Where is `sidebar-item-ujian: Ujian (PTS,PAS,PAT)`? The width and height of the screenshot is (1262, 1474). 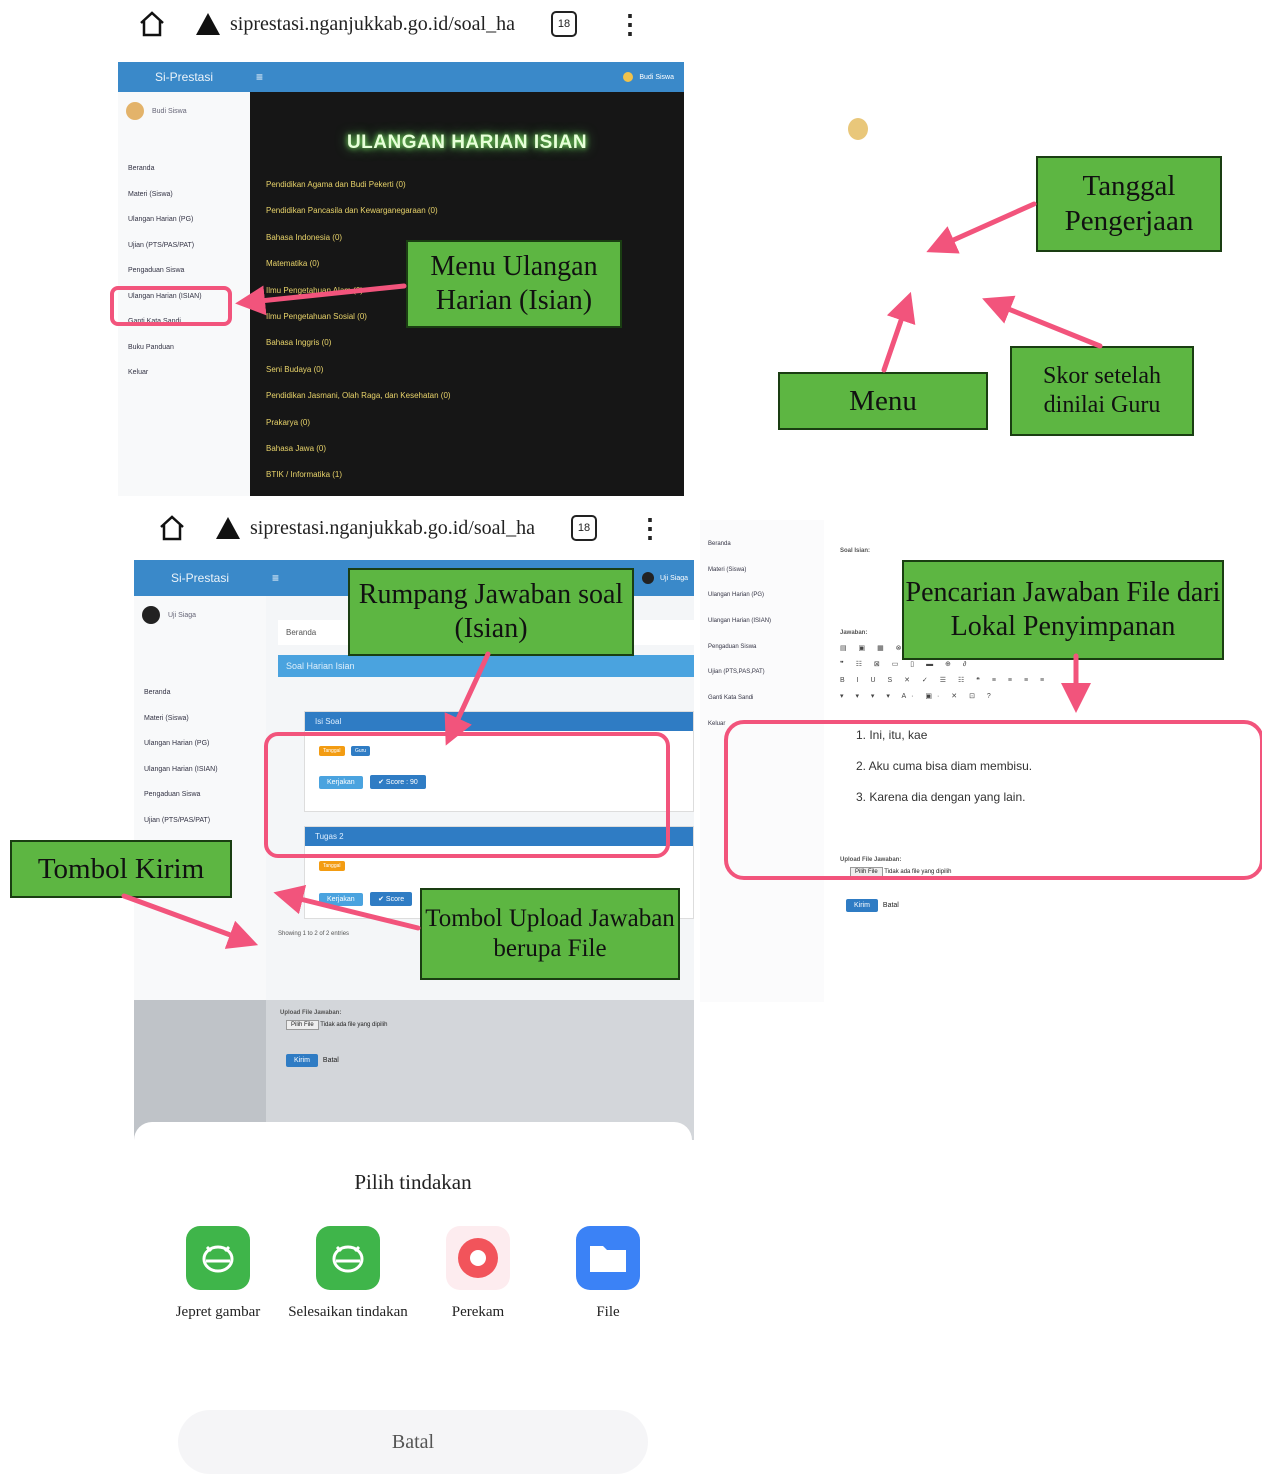
sidebar-item-ujian: Ujian (PTS,PAS,PAT) is located at coordinates (762, 673).